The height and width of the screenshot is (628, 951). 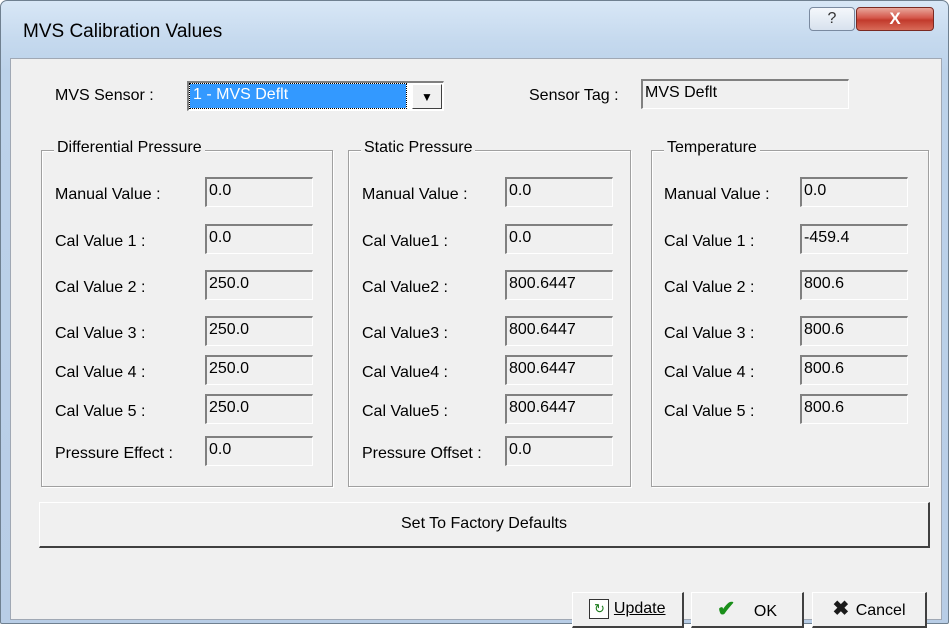 I want to click on cancel-button: ✖ Cancel, so click(x=869, y=610).